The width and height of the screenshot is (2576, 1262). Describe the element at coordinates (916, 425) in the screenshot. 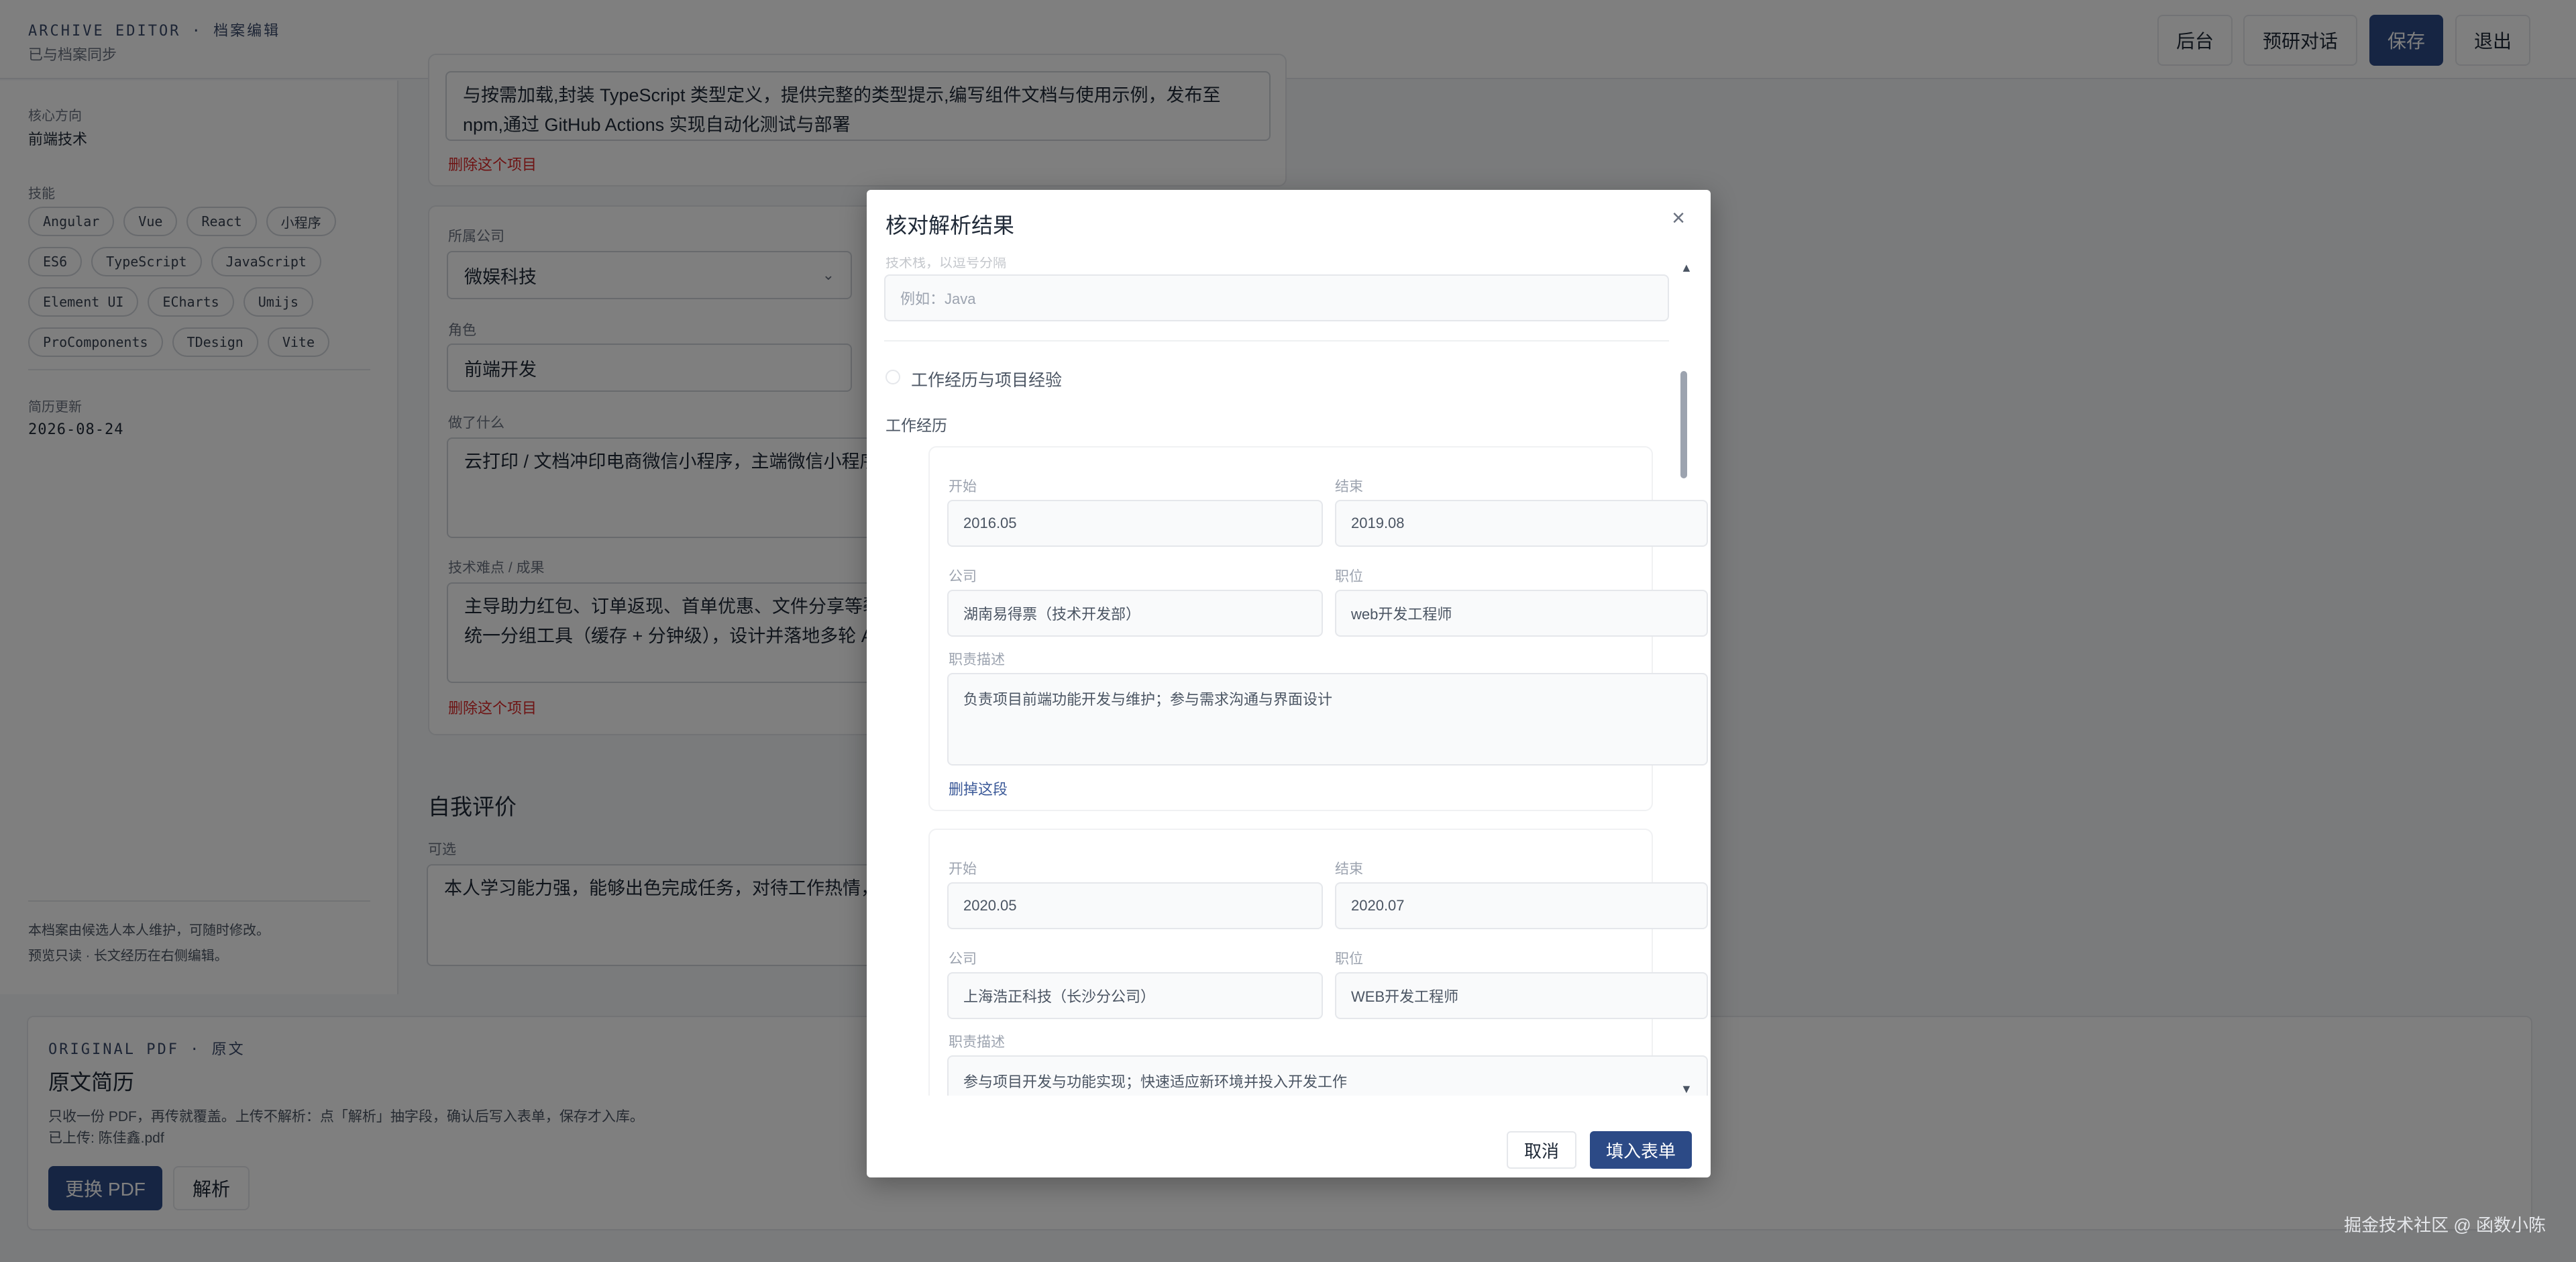

I see `work-list-title: 工作经历` at that location.